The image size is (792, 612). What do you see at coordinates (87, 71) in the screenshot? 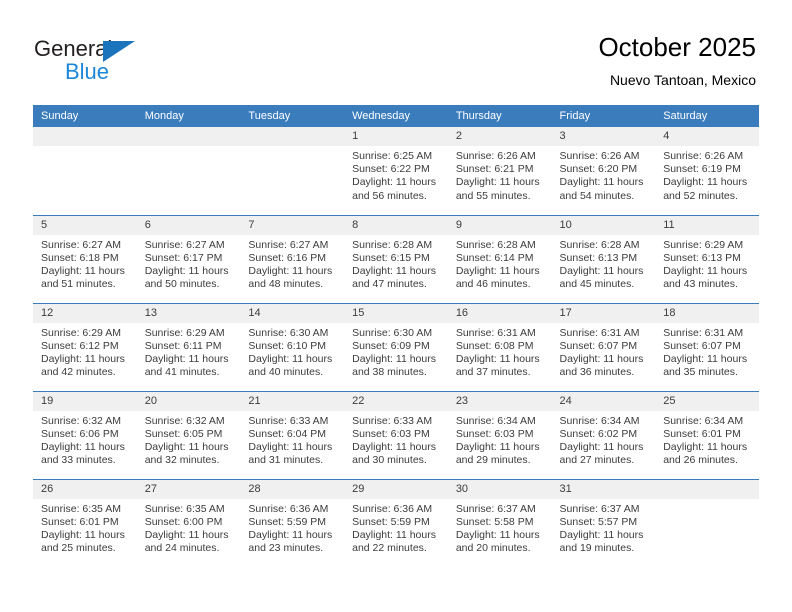
I see `logo-text-blue: Blue` at bounding box center [87, 71].